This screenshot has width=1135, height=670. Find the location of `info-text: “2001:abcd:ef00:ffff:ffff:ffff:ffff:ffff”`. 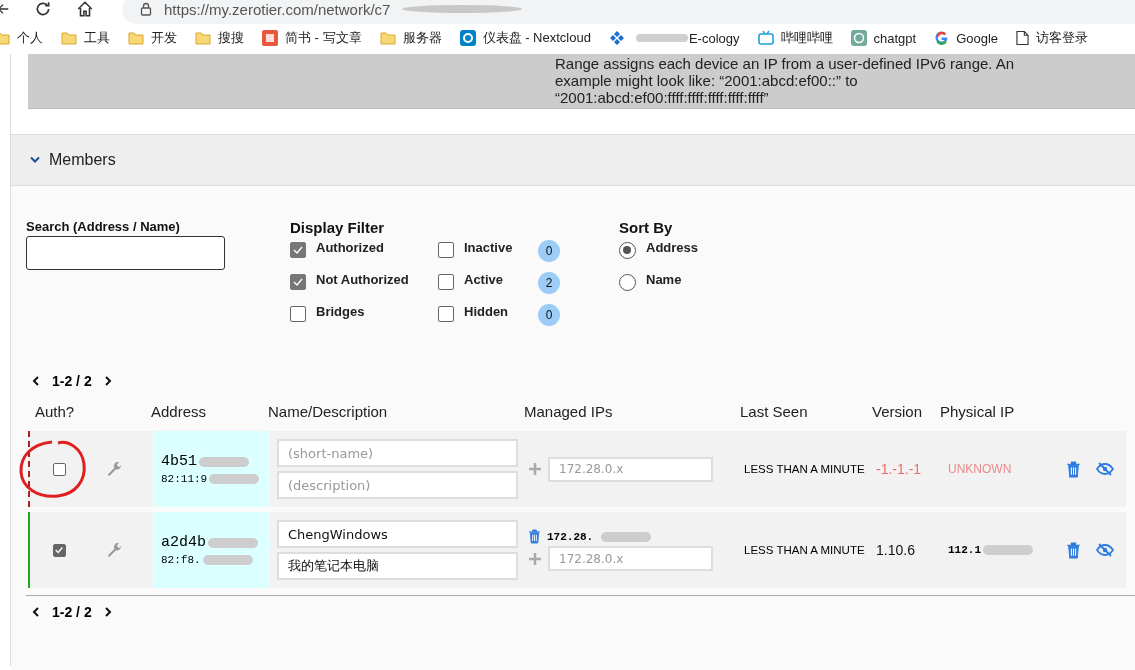

info-text: “2001:abcd:ef00:ffff:ffff:ffff:ffff:ffff” is located at coordinates (662, 97).